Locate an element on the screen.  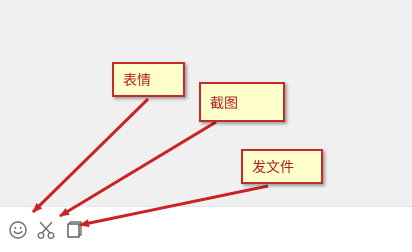
emoji-callout: 表情 is located at coordinates (148, 79).